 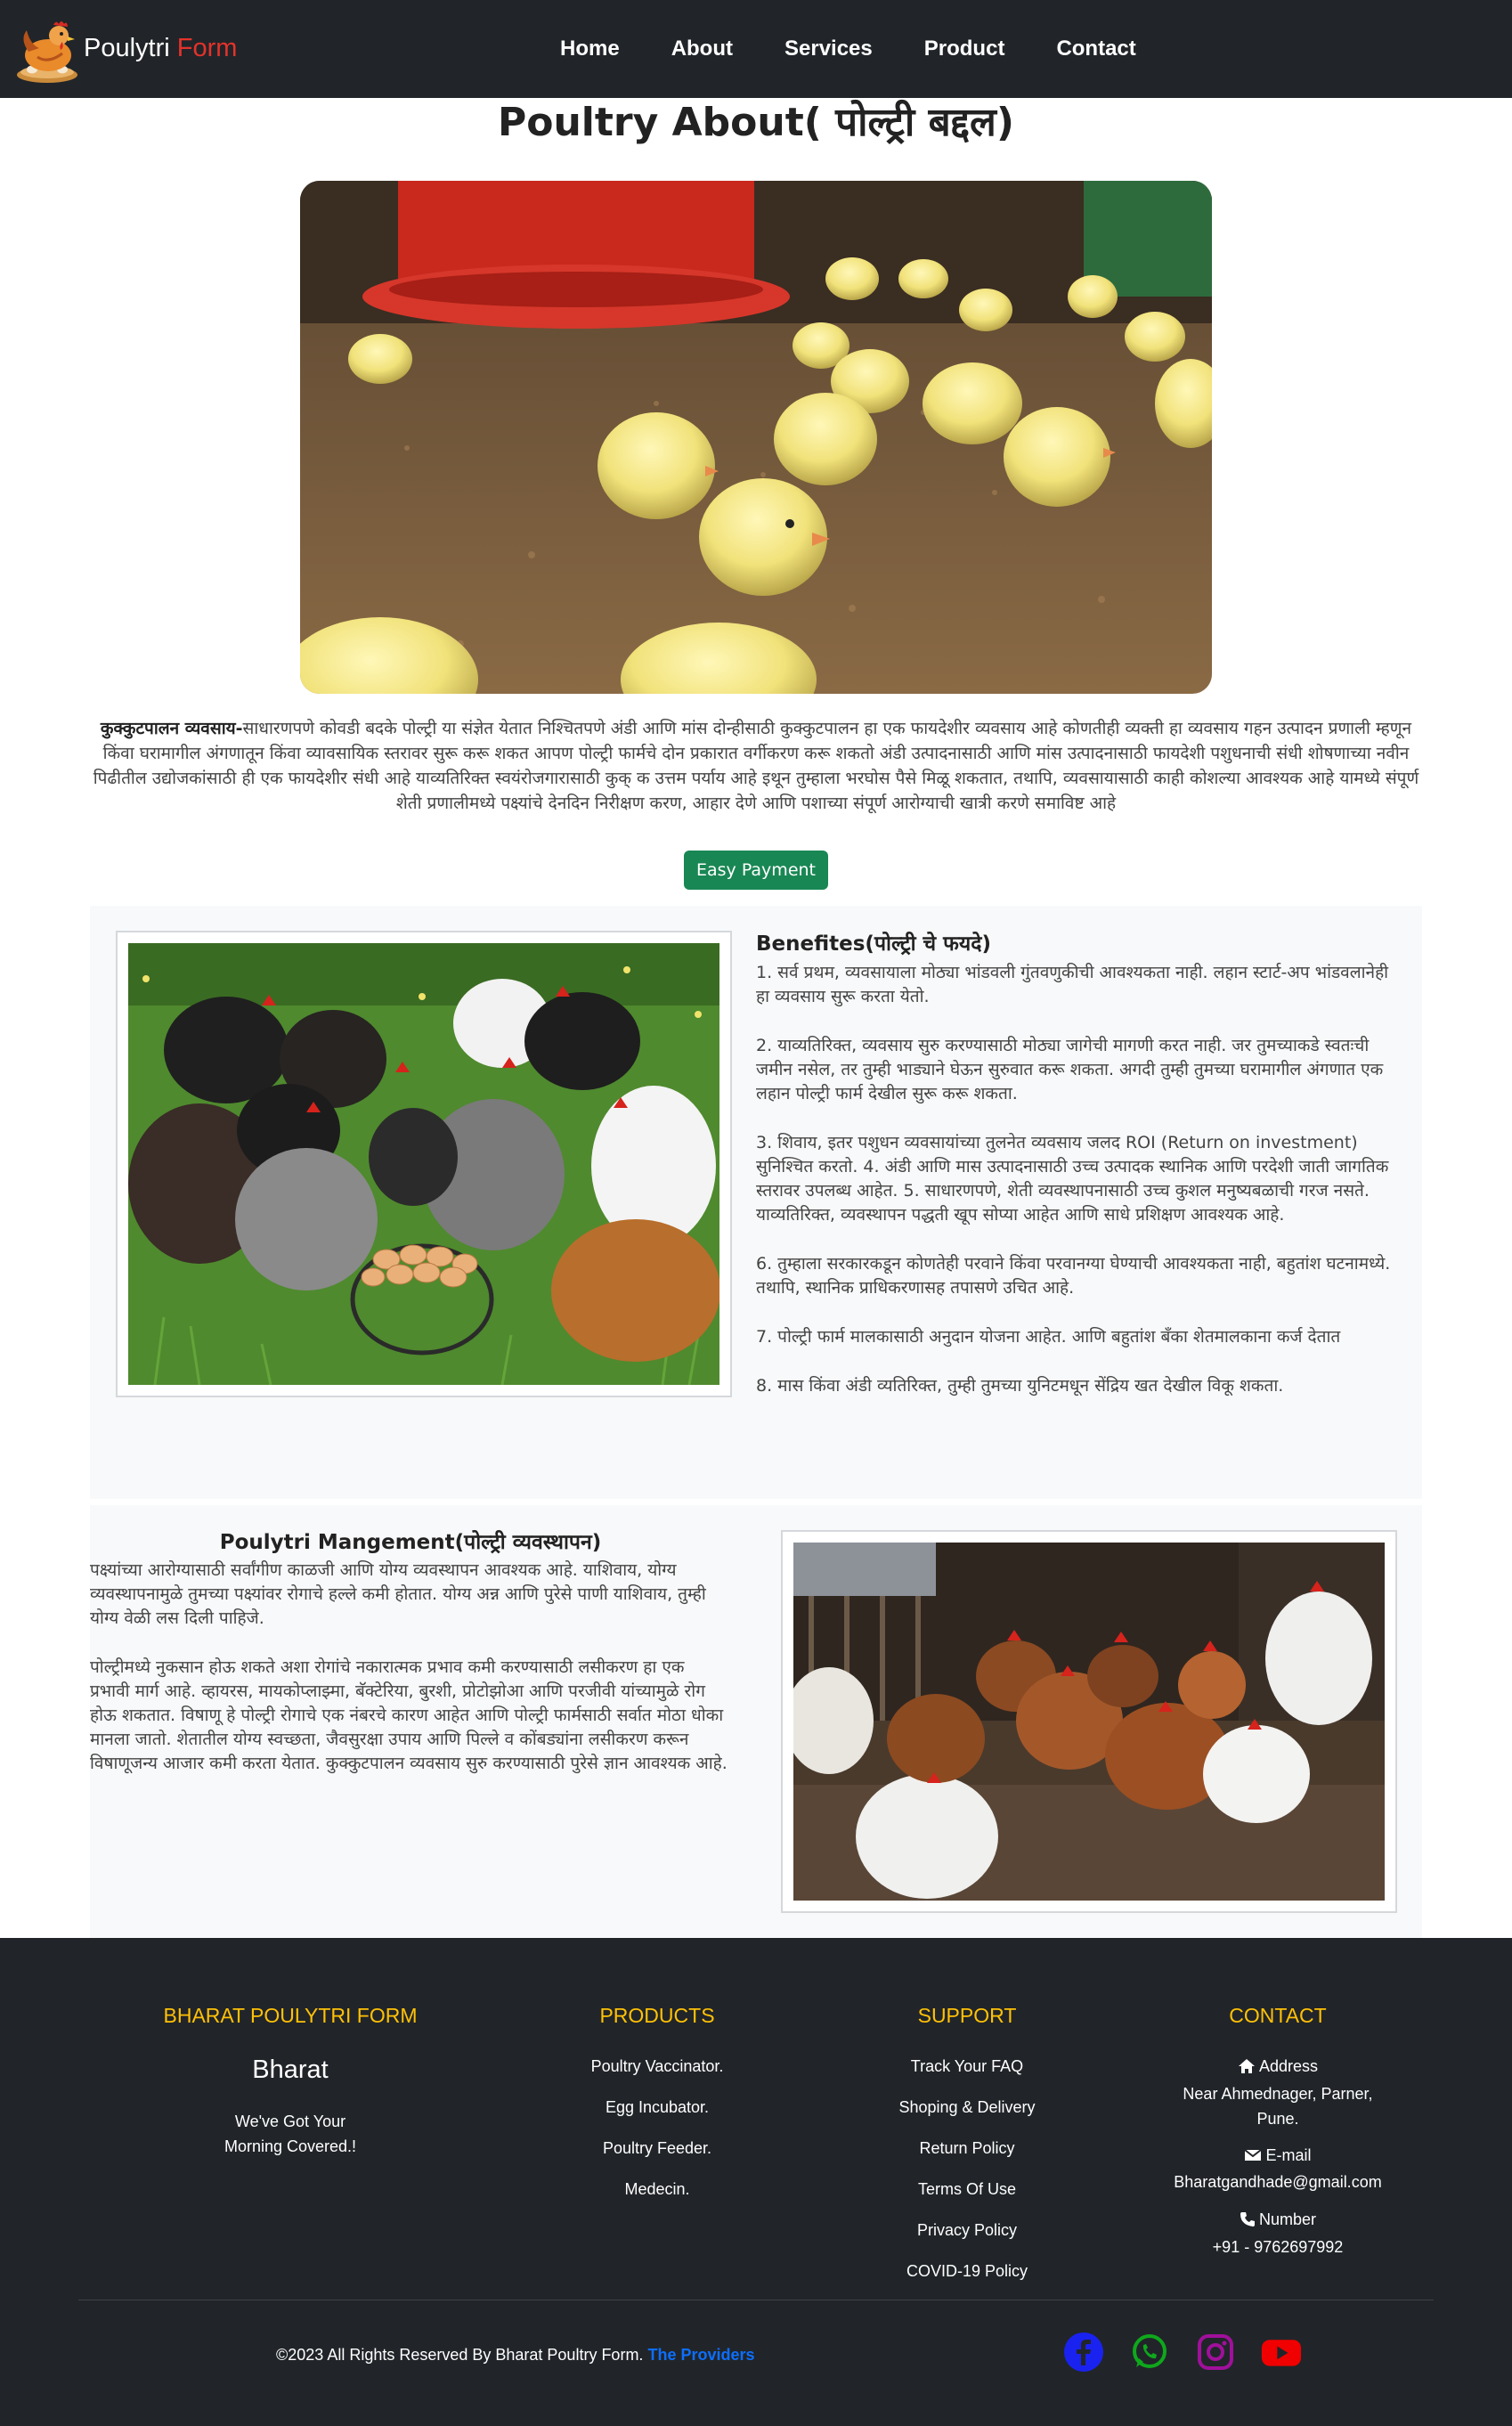 I want to click on footer-support-link: Shoping & Delivery, so click(x=967, y=2107).